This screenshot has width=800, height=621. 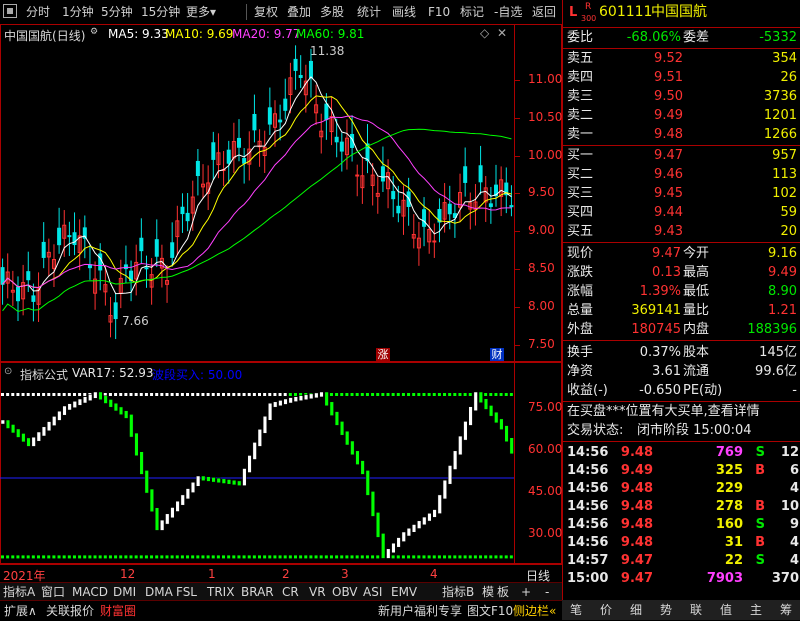 I want to click on sell-level-row: 卖三 9.50 3736, so click(x=681, y=96).